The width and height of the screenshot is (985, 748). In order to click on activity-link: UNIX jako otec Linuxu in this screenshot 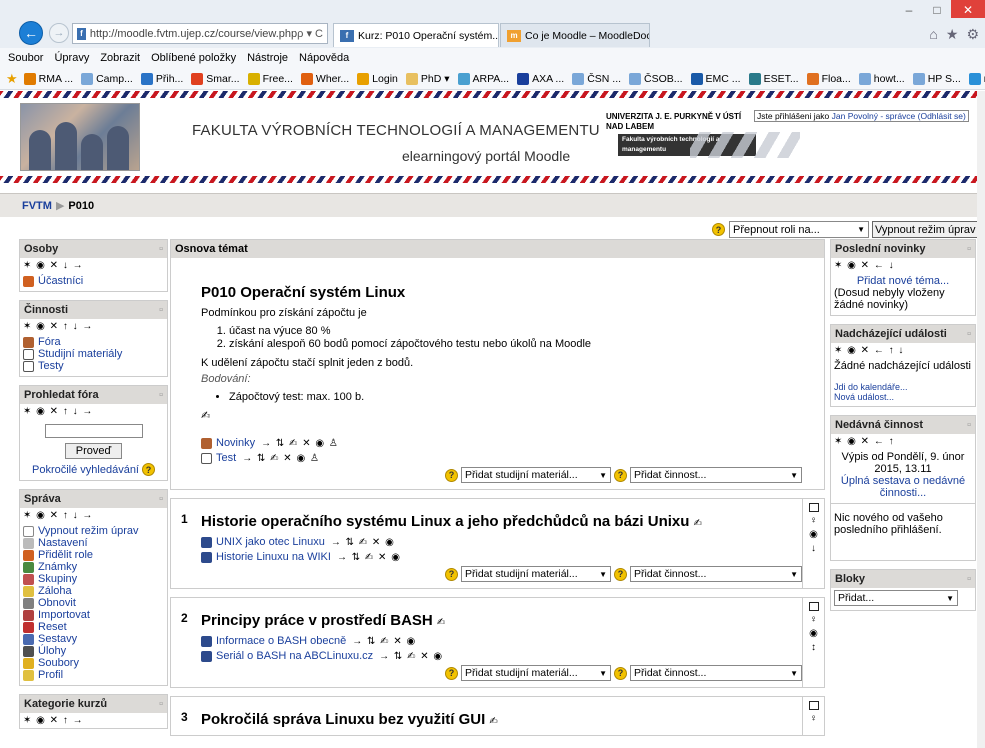, I will do `click(270, 542)`.